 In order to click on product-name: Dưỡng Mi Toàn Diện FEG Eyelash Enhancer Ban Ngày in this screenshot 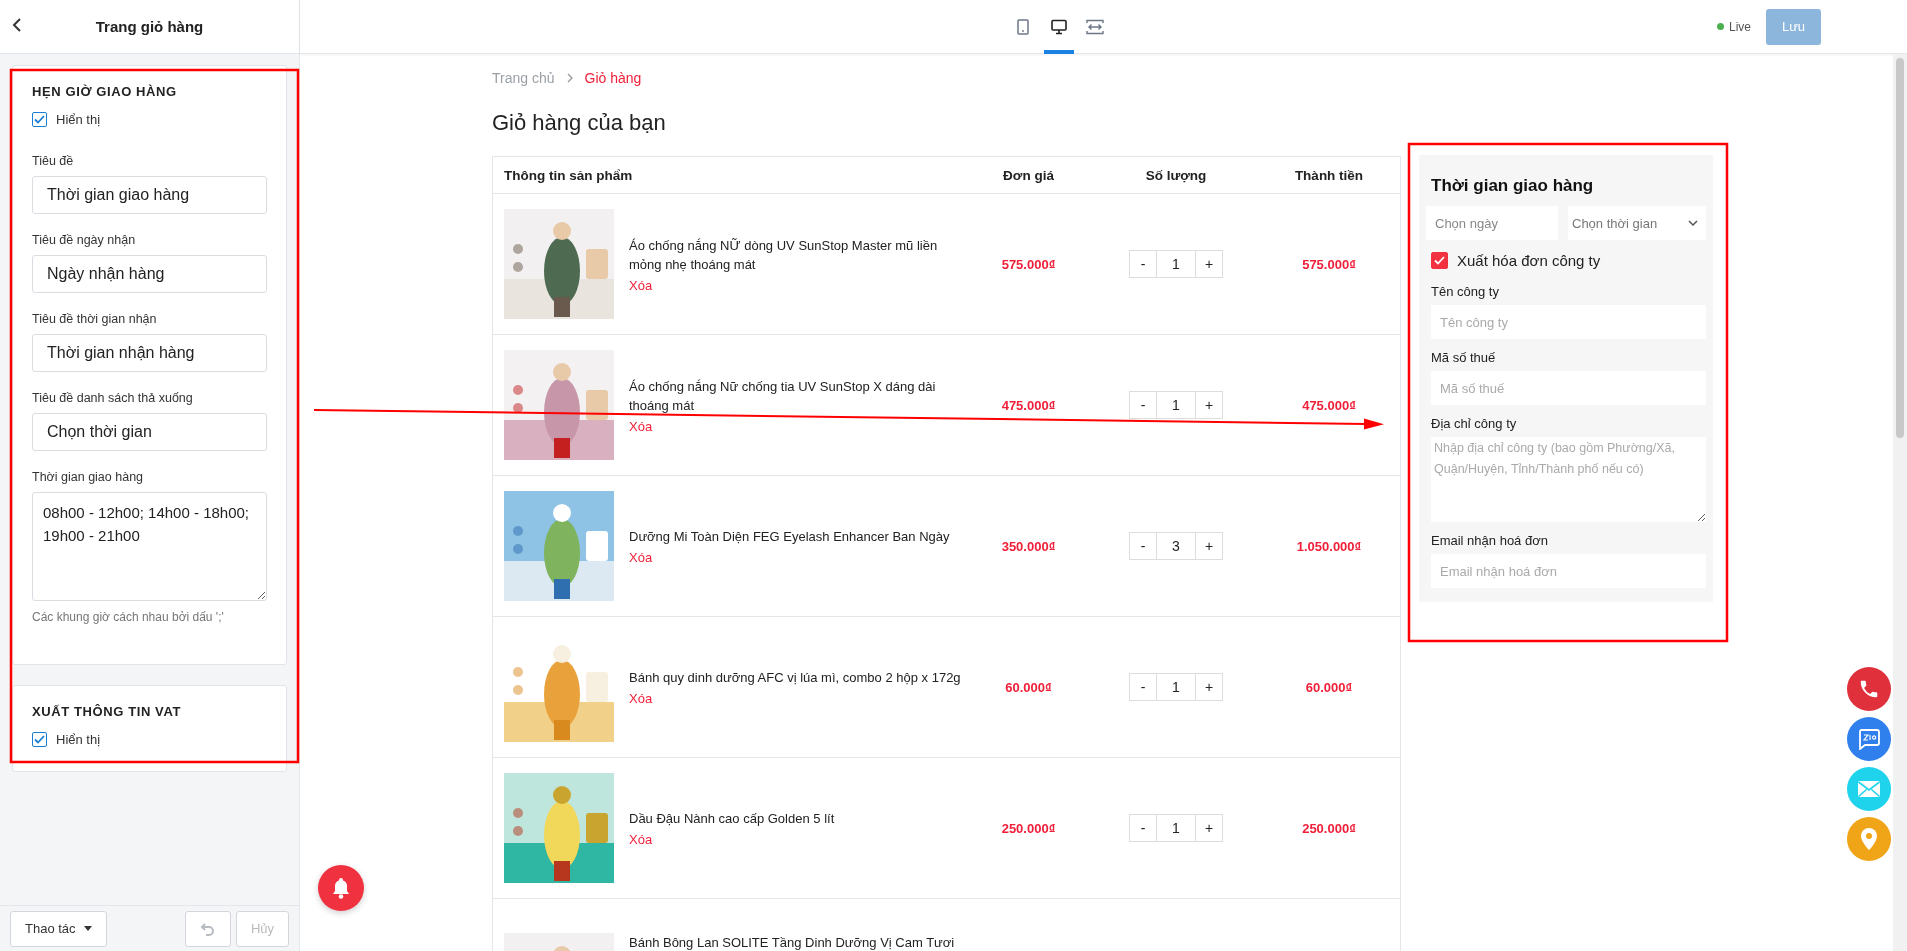, I will do `click(789, 537)`.